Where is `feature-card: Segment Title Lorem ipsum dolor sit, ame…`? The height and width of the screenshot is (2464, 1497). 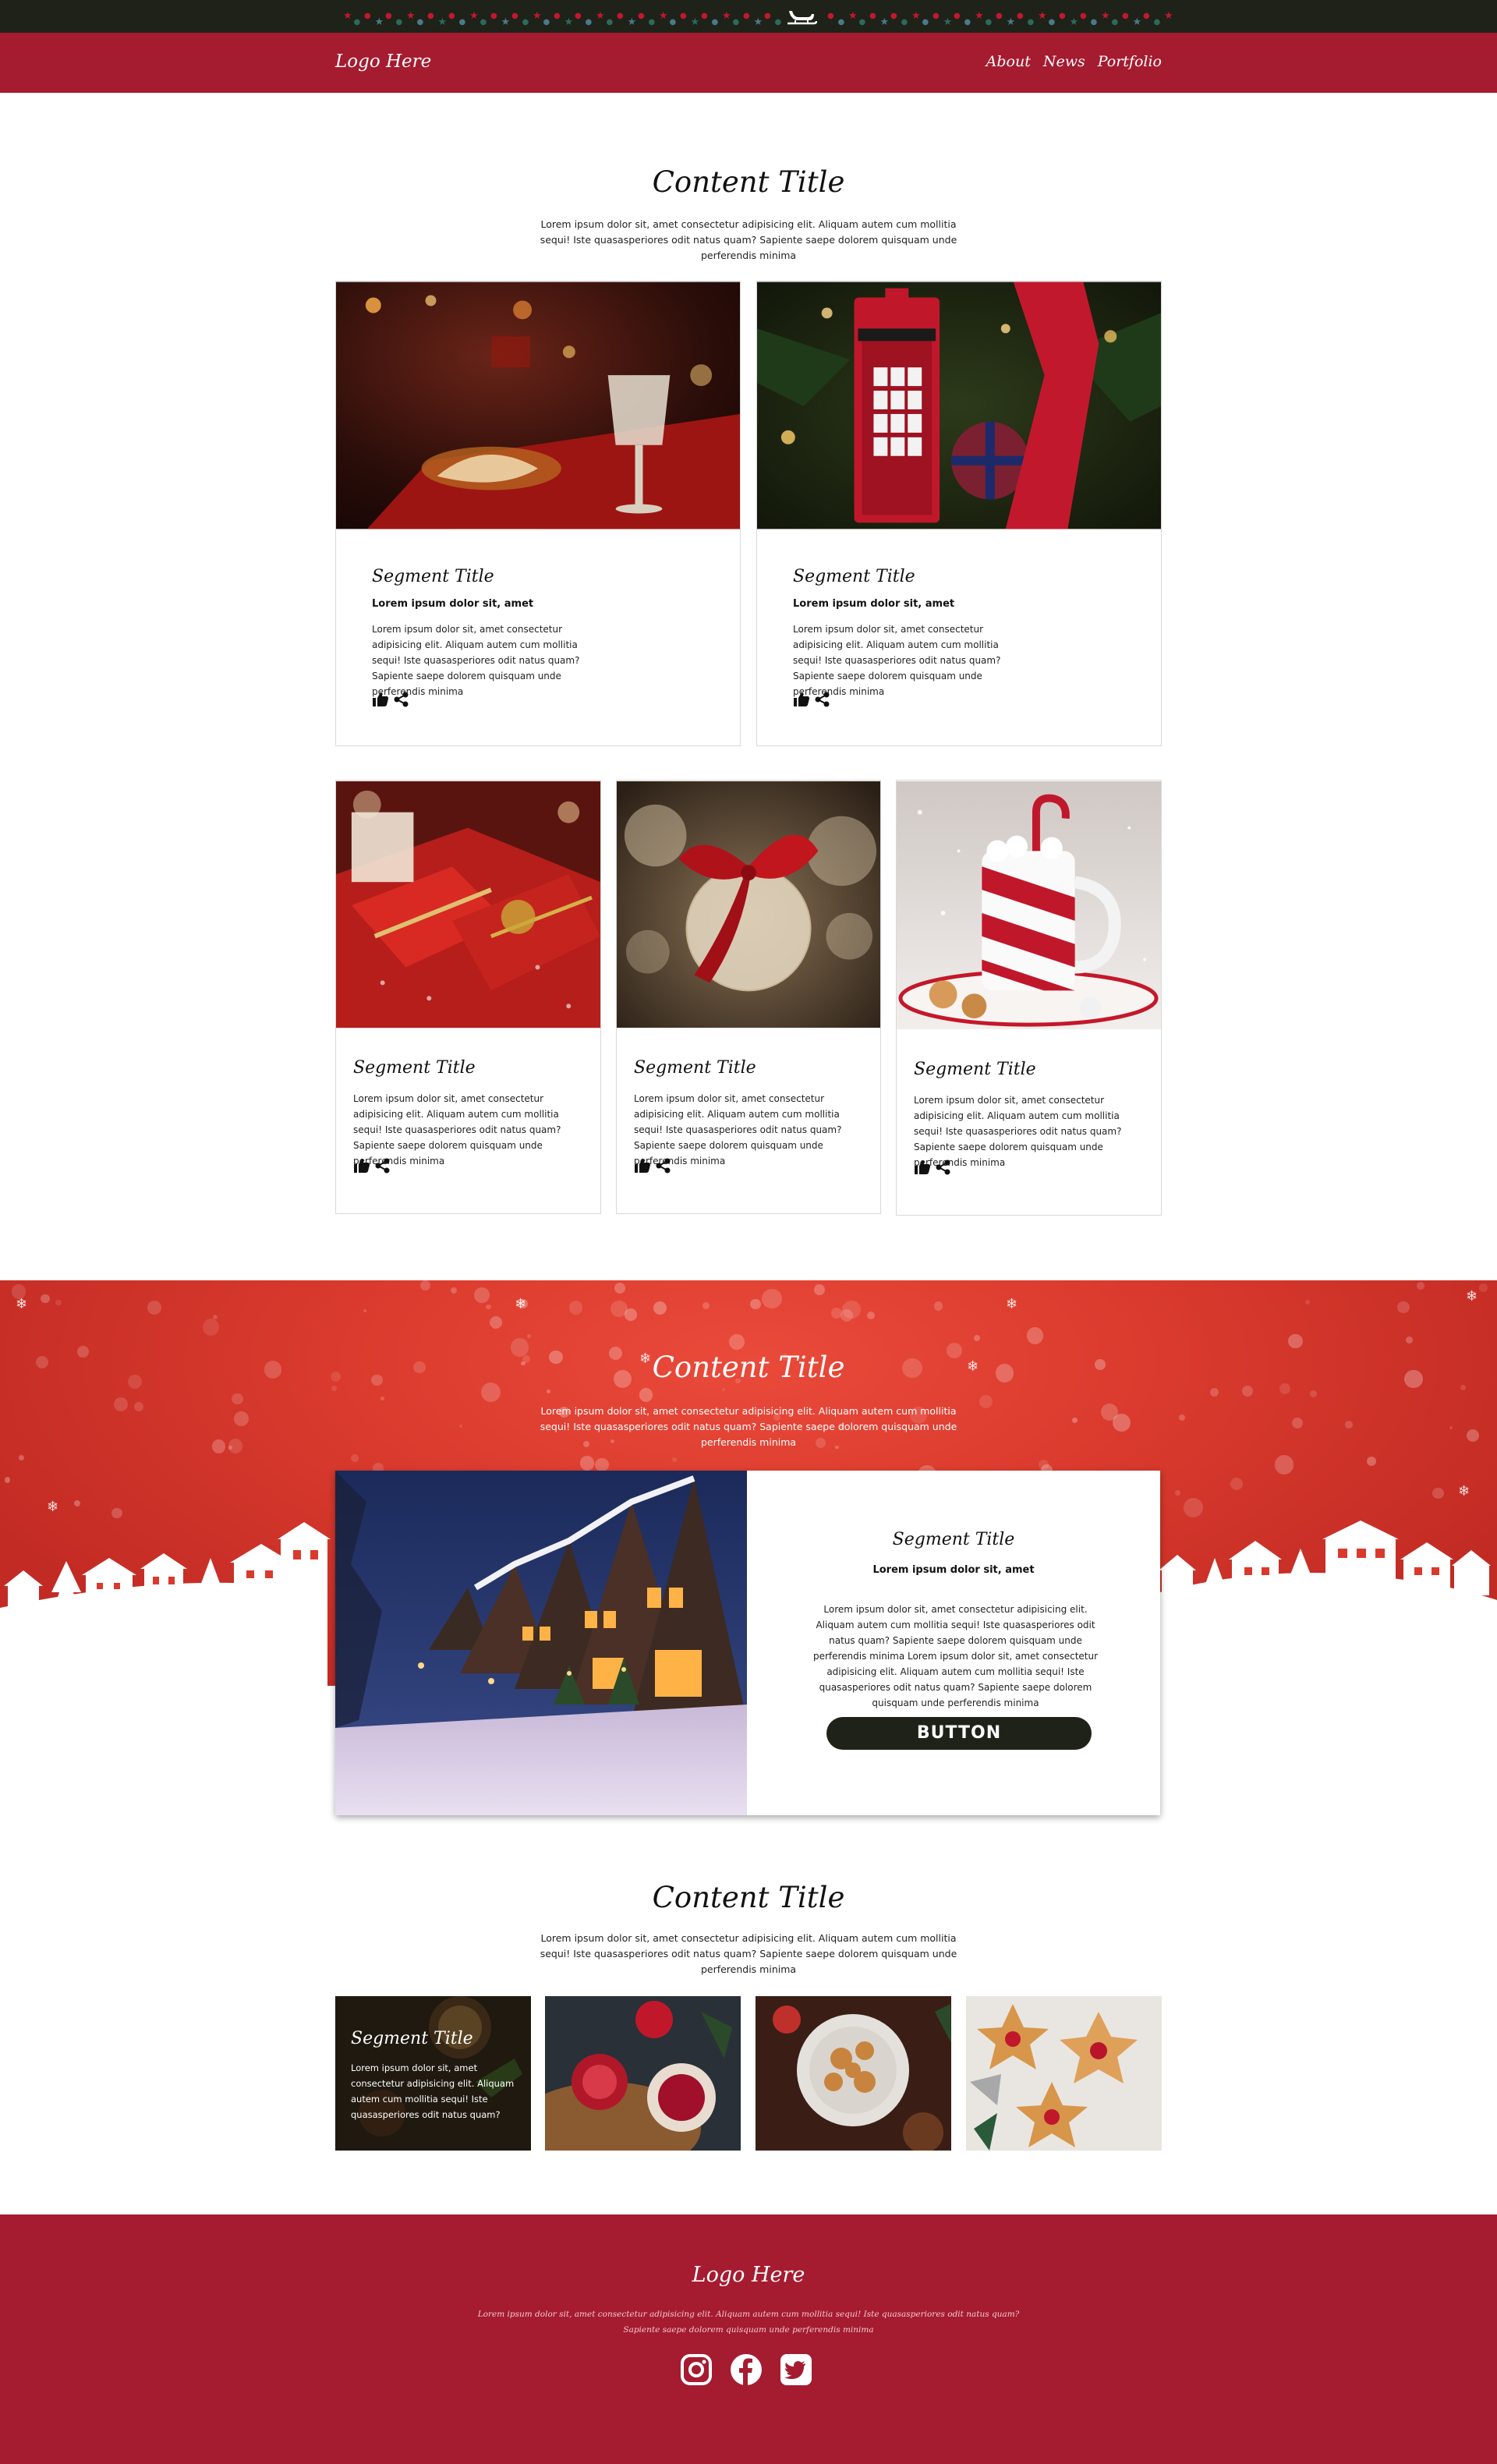
feature-card: Segment Title Lorem ipsum dolor sit, ame… is located at coordinates (747, 1643).